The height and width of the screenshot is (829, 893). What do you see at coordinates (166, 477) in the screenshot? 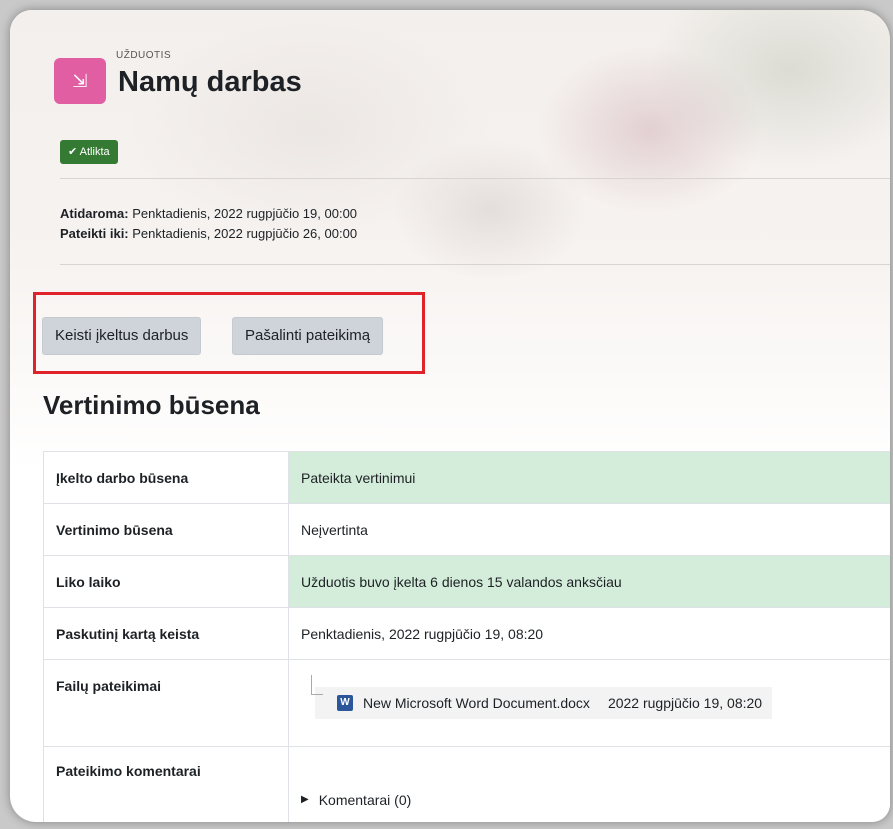
I see `row-label: Įkelto darbo būsena` at bounding box center [166, 477].